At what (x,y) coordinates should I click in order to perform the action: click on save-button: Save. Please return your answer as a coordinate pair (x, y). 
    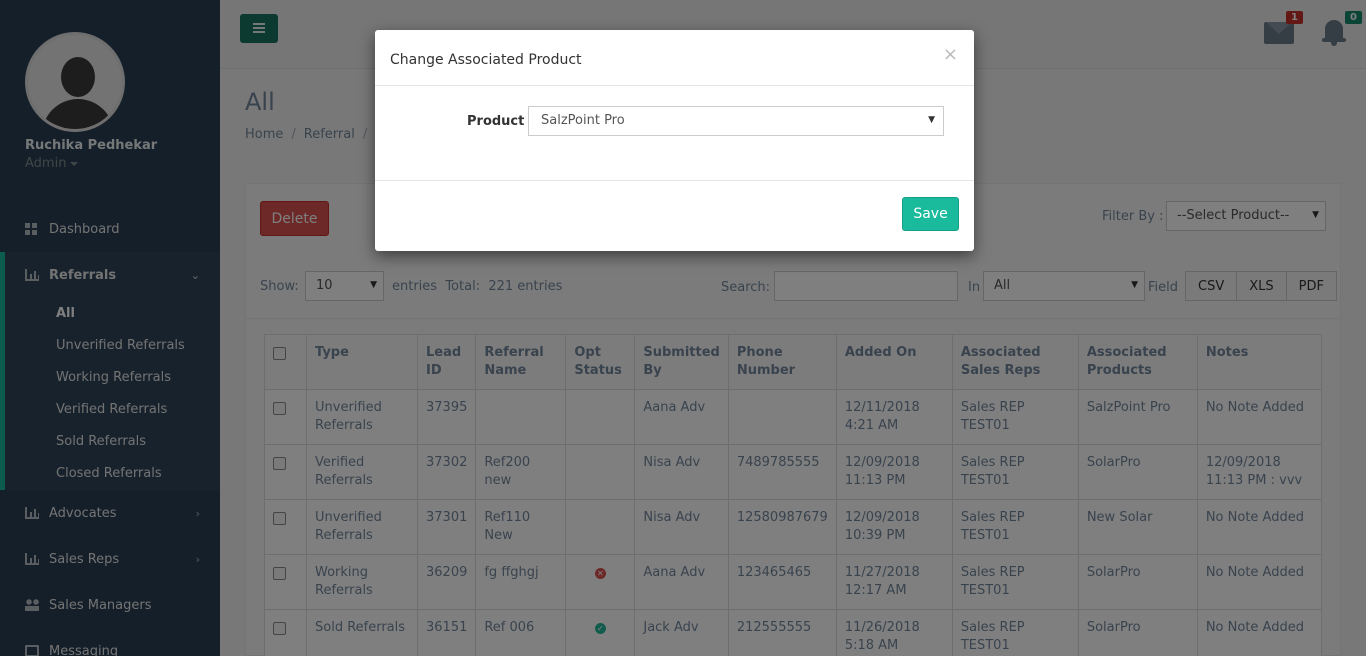
    Looking at the image, I should click on (930, 214).